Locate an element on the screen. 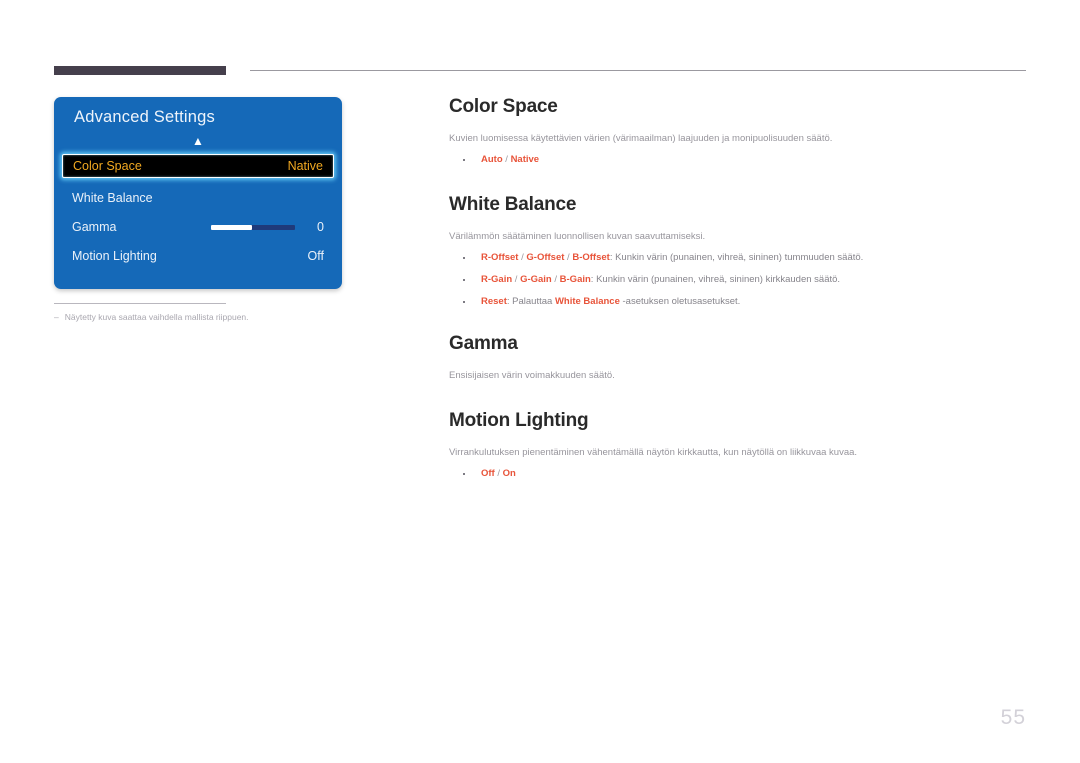  bullet-term: On is located at coordinates (509, 473).